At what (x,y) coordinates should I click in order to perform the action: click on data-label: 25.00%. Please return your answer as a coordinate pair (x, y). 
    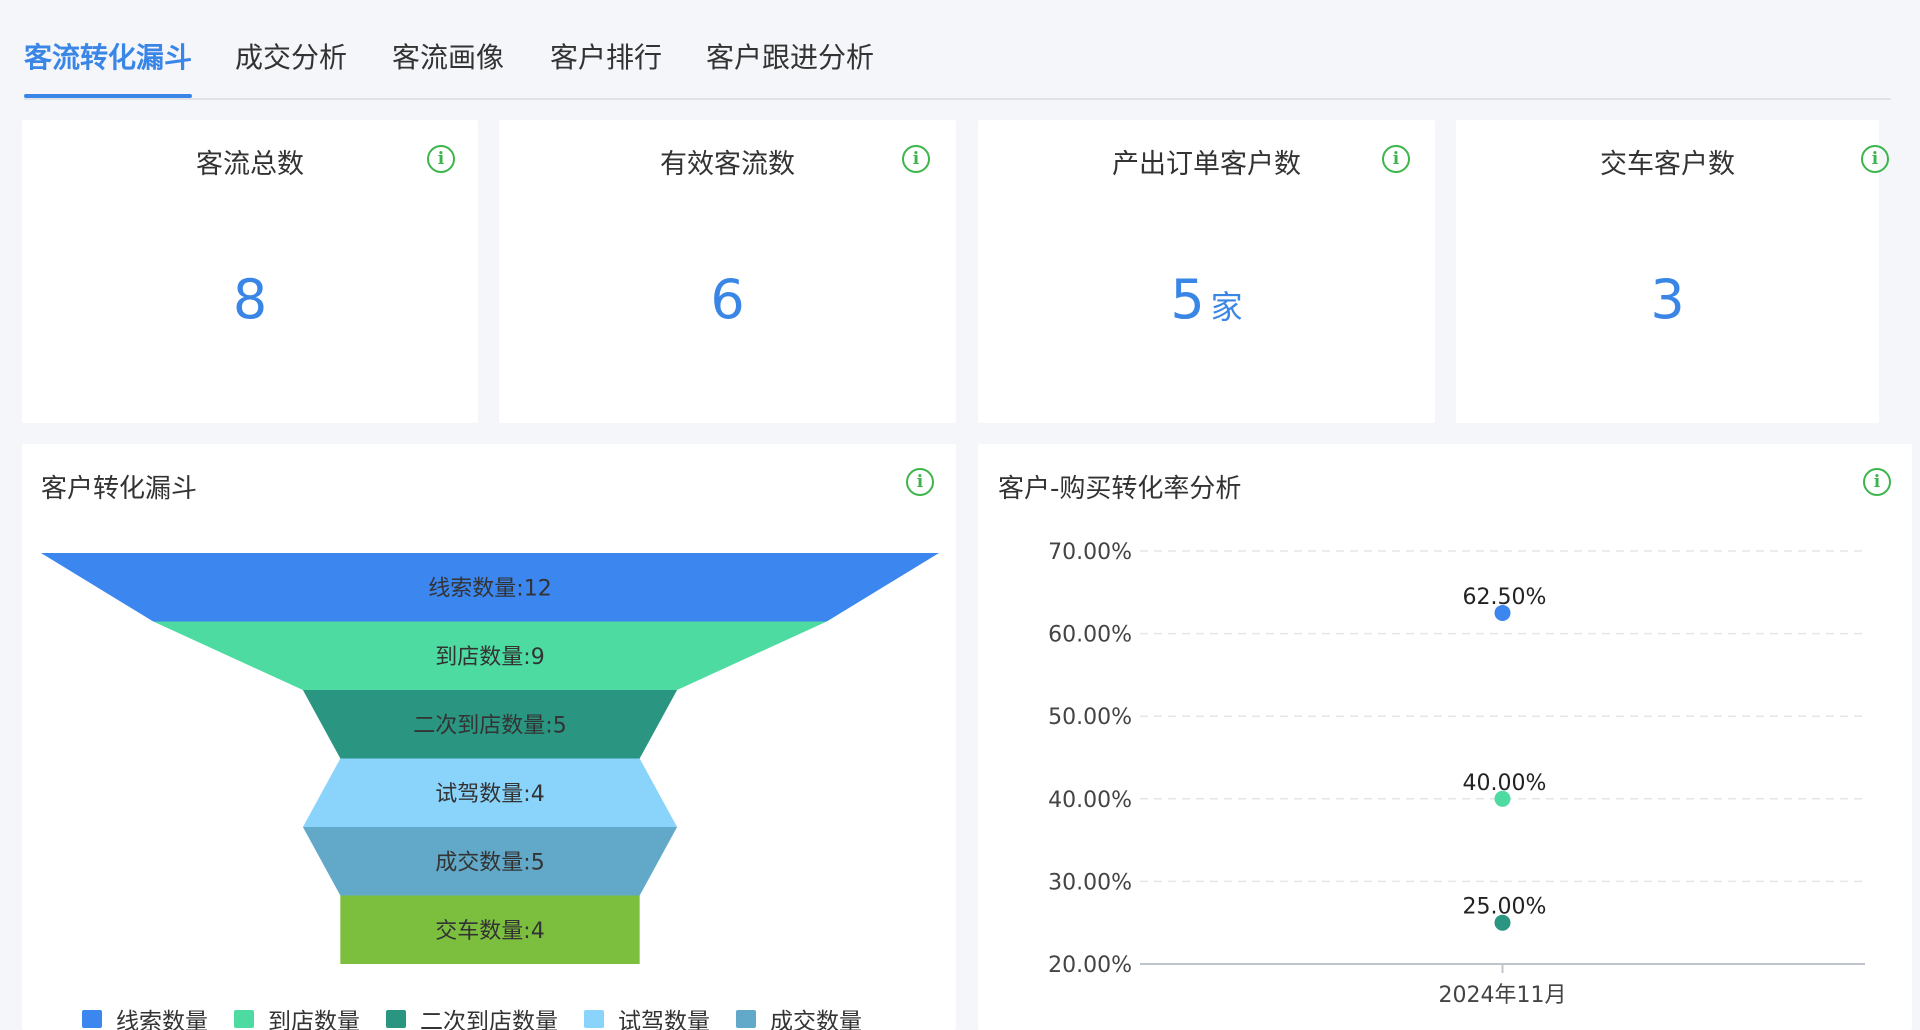
    Looking at the image, I should click on (1505, 907).